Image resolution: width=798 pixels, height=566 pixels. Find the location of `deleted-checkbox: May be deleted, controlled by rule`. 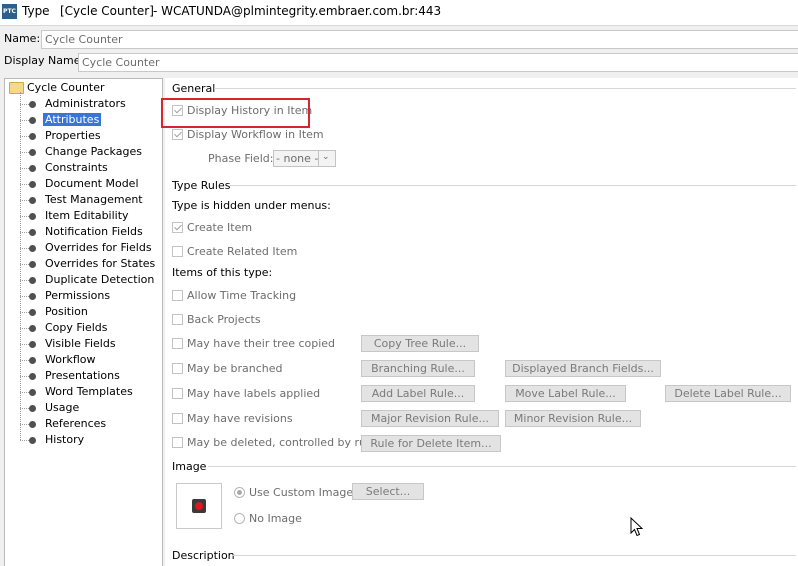

deleted-checkbox: May be deleted, controlled by rule is located at coordinates (274, 443).